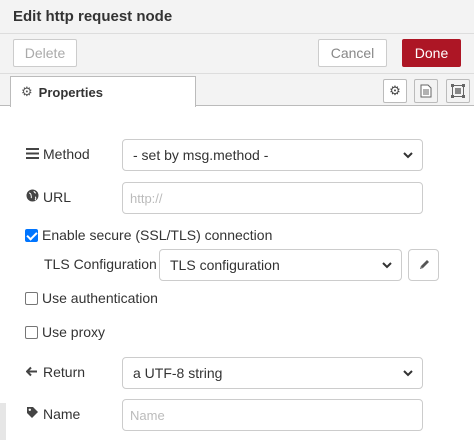 The image size is (474, 440). I want to click on method-label: Method, so click(57, 154).